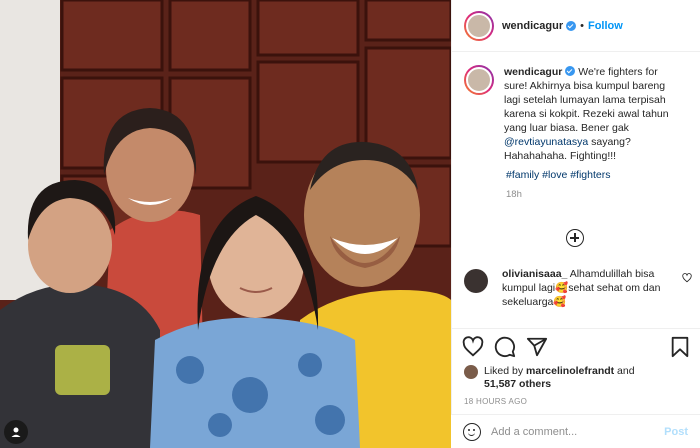 The height and width of the screenshot is (448, 700). What do you see at coordinates (560, 302) in the screenshot?
I see `comment-emoji-2: 🥰` at bounding box center [560, 302].